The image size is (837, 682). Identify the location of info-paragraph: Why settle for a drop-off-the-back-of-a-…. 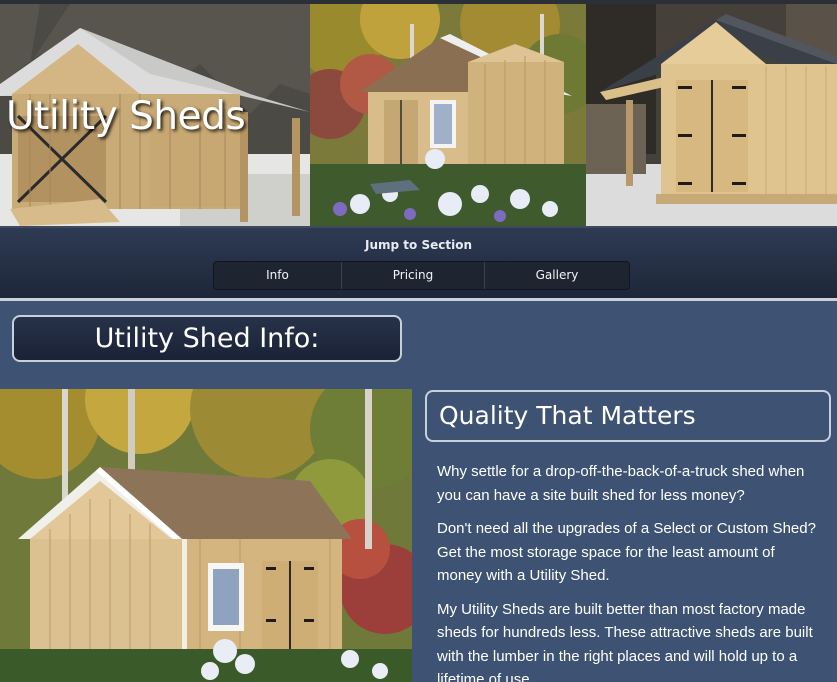
(621, 483).